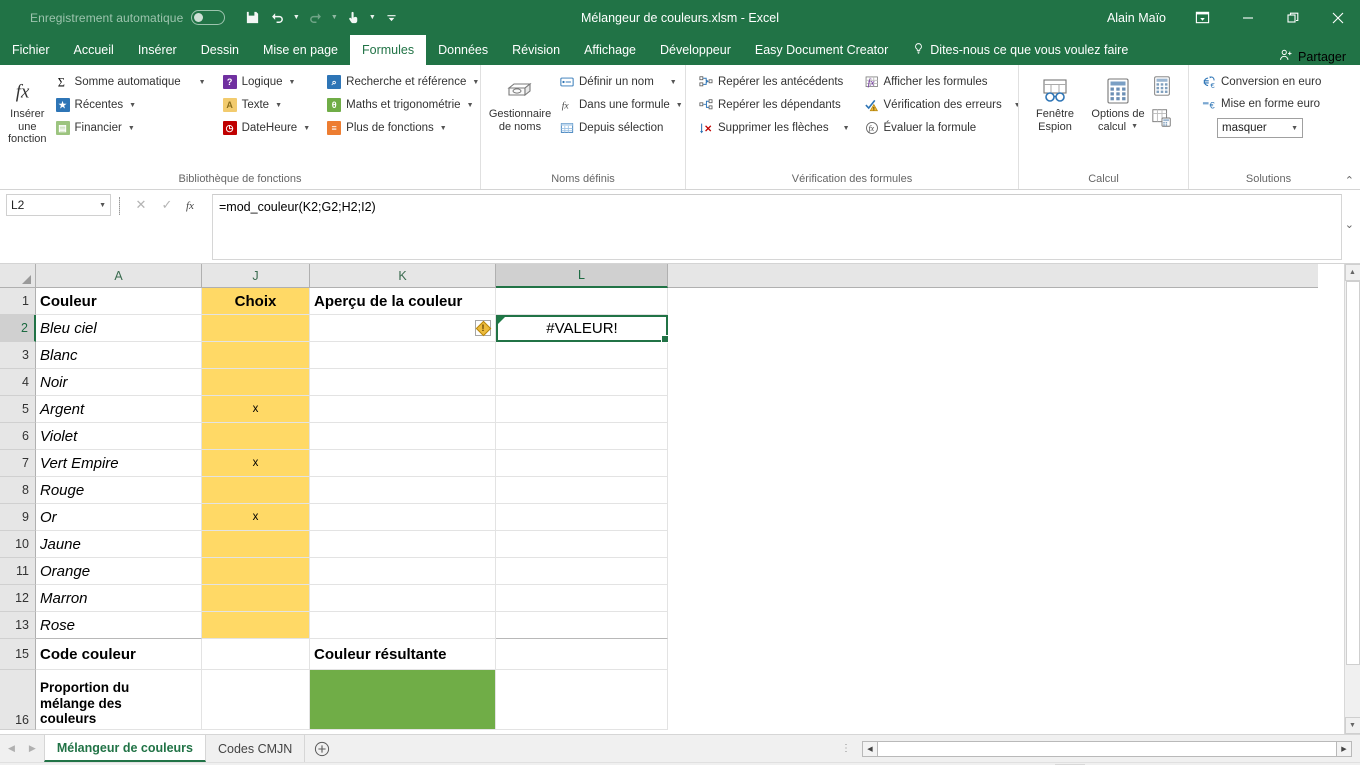 The width and height of the screenshot is (1360, 765). What do you see at coordinates (256, 490) in the screenshot?
I see `cell-J8` at bounding box center [256, 490].